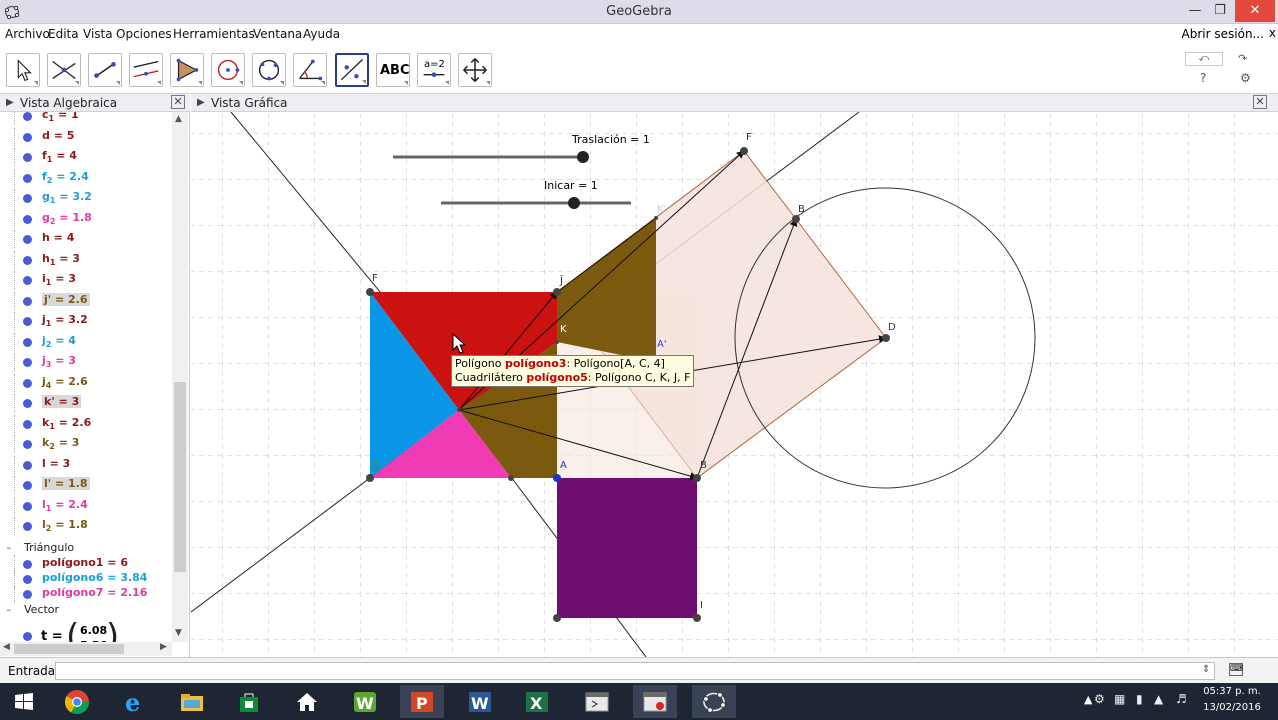 This screenshot has height=720, width=1278. Describe the element at coordinates (1220, 11) in the screenshot. I see `maximize-button: ❐` at that location.